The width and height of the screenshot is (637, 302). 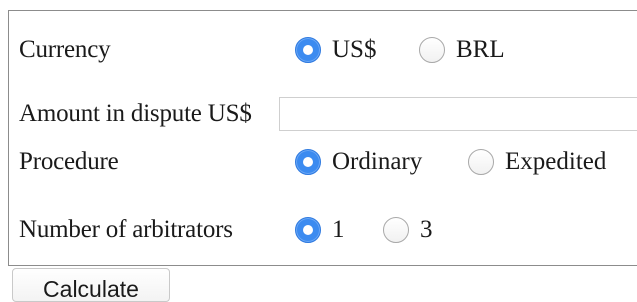 I want to click on currency-option-usd-label: US$, so click(x=354, y=49).